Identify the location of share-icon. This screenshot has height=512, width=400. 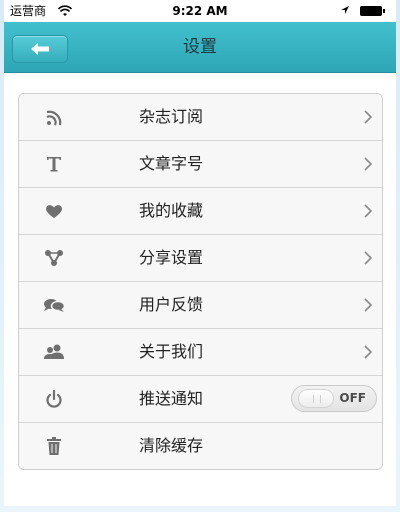
(54, 258).